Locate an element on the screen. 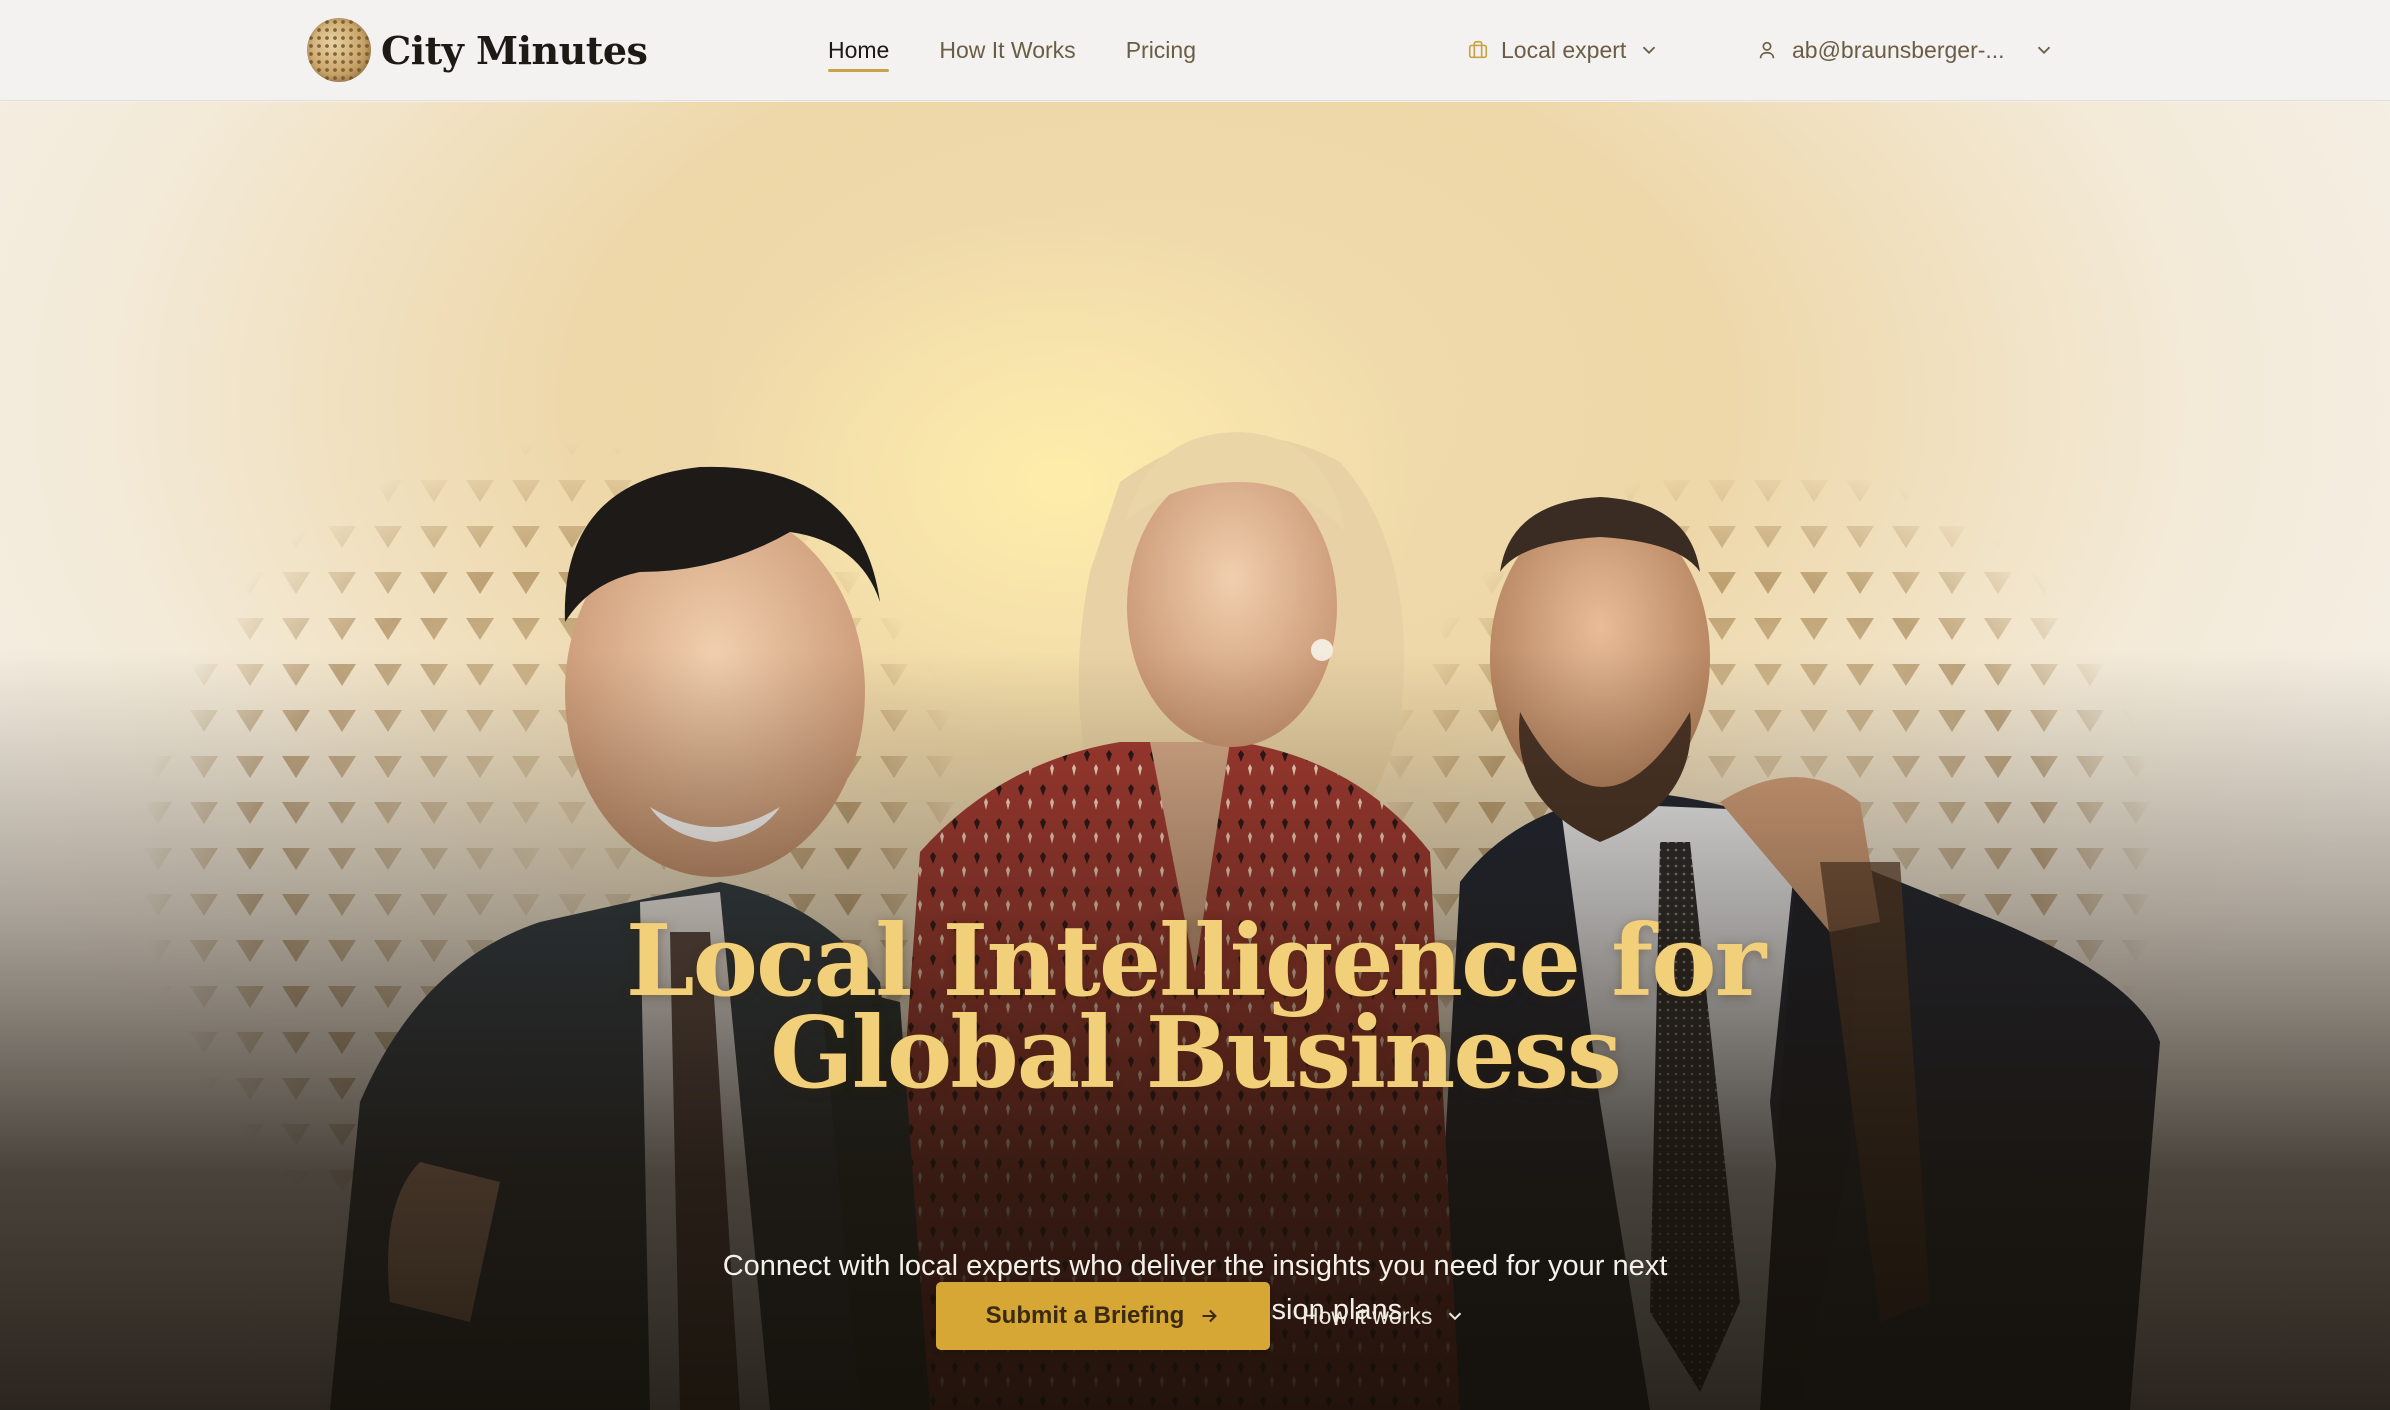 The height and width of the screenshot is (1410, 2390). arrow-right-icon is located at coordinates (1210, 1316).